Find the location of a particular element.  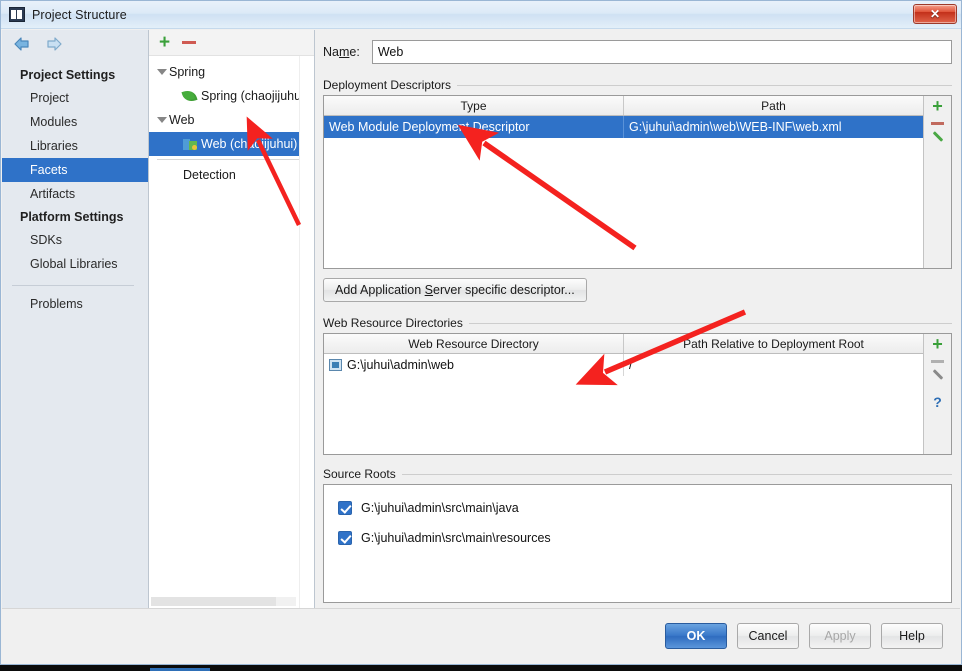

deployment-descriptors-title: Deployment Descriptors is located at coordinates (387, 85).